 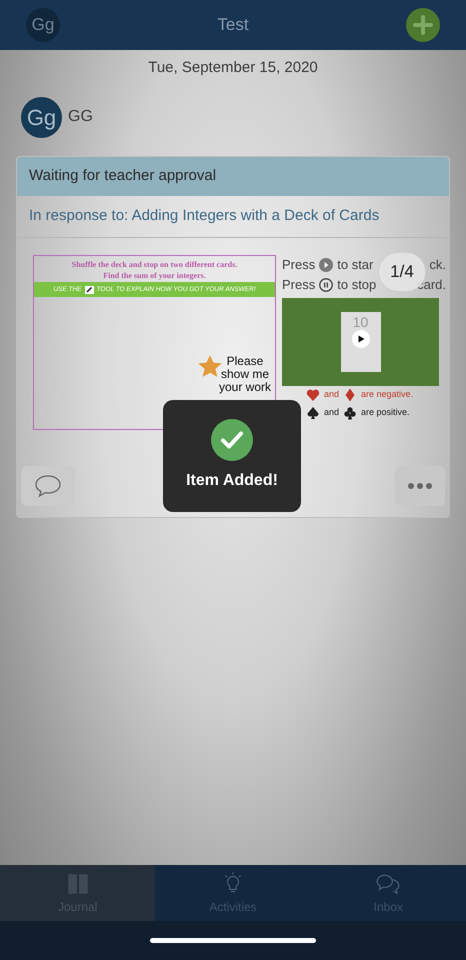 What do you see at coordinates (155, 264) in the screenshot?
I see `worksheet-heading: Shuffle the deck and stop on two different cards.` at bounding box center [155, 264].